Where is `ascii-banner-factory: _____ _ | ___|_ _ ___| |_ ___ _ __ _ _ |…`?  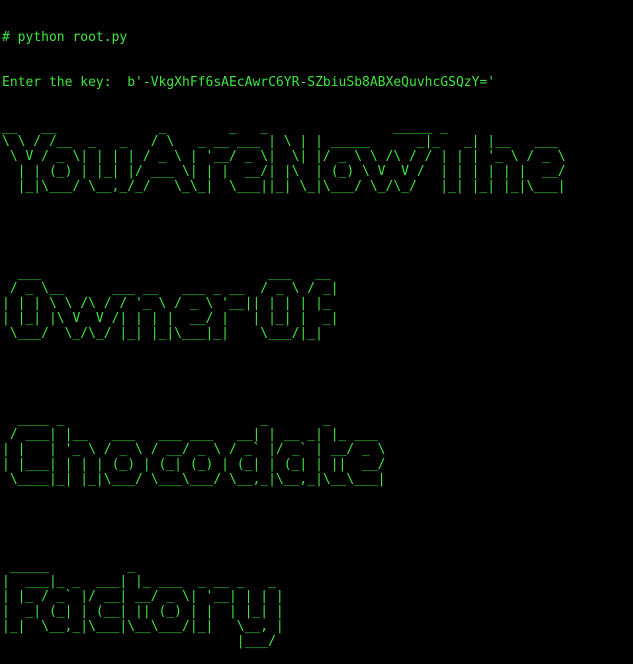 ascii-banner-factory: _____ _ | ___|_ _ ___| |_ ___ _ __ _ _ |… is located at coordinates (143, 603).